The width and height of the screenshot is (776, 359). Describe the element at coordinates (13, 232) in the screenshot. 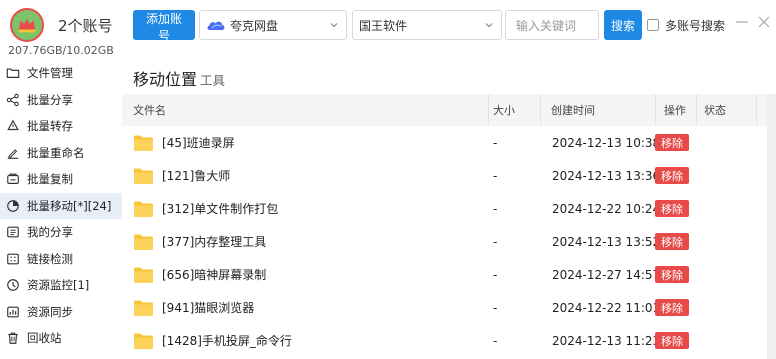

I see `my-share-icon` at that location.